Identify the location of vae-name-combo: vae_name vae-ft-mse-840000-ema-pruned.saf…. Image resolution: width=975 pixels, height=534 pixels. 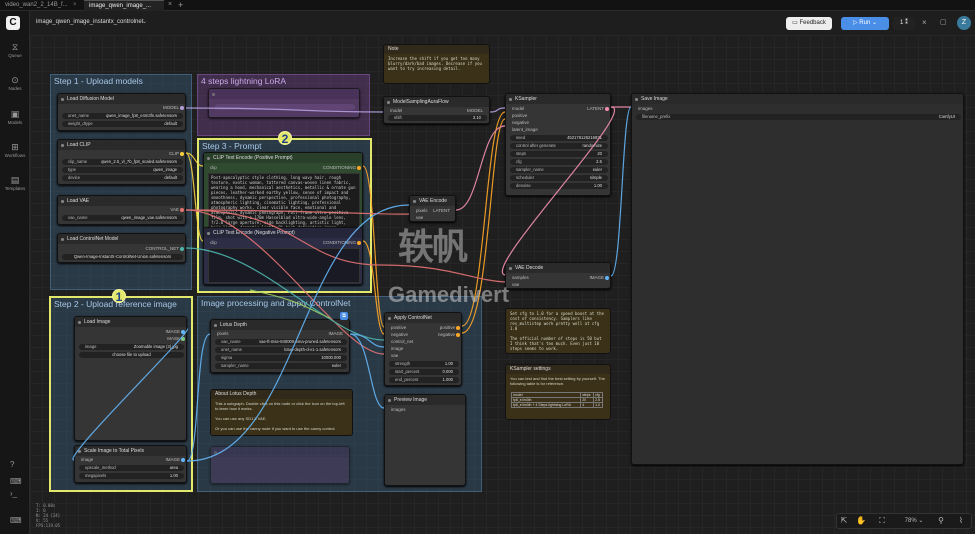
(281, 342).